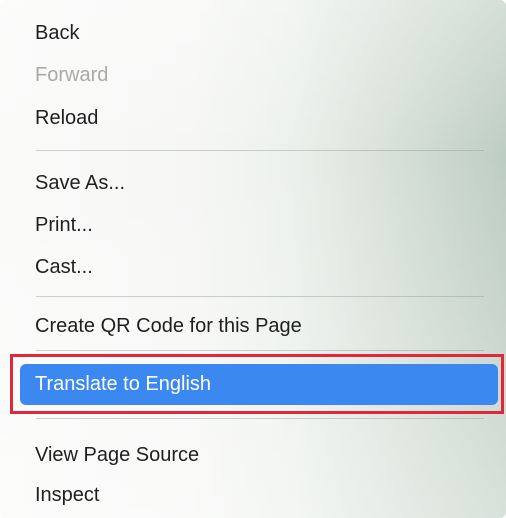 This screenshot has height=518, width=506. What do you see at coordinates (259, 118) in the screenshot?
I see `menu-item-reload: Reload` at bounding box center [259, 118].